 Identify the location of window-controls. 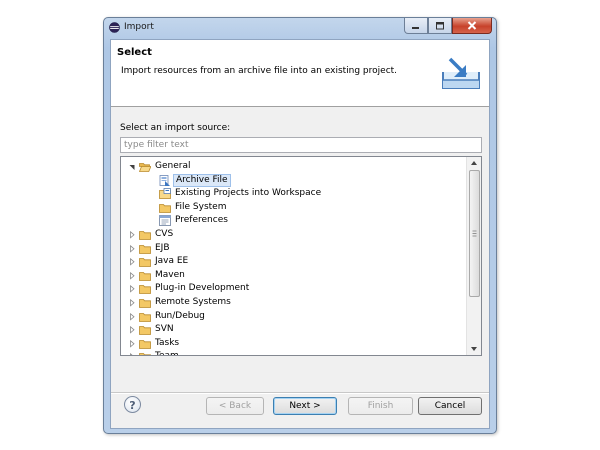
(448, 26).